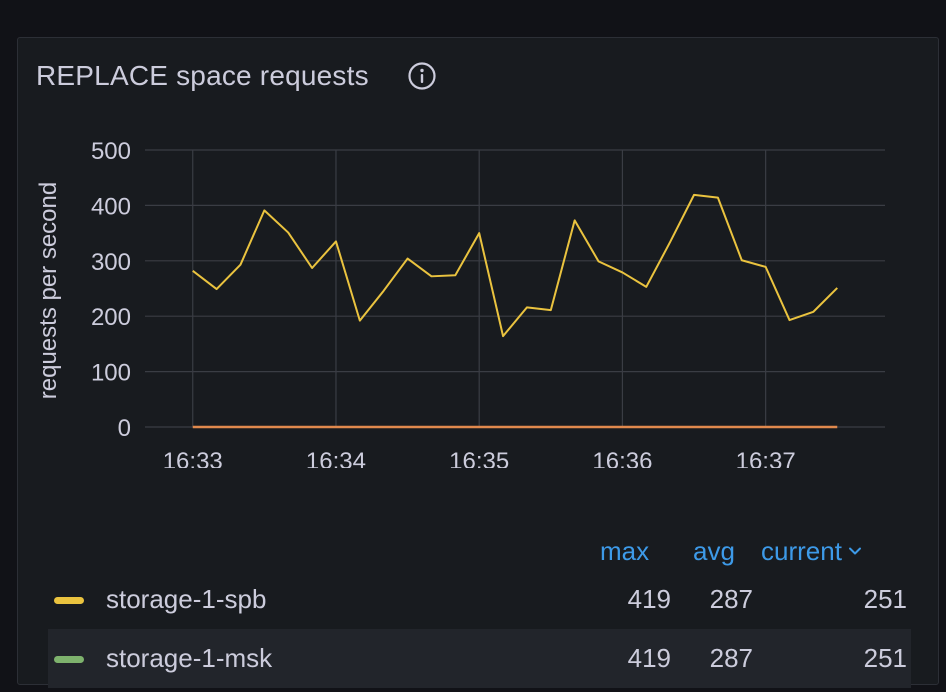  I want to click on y-tick-label: 400, so click(111, 206).